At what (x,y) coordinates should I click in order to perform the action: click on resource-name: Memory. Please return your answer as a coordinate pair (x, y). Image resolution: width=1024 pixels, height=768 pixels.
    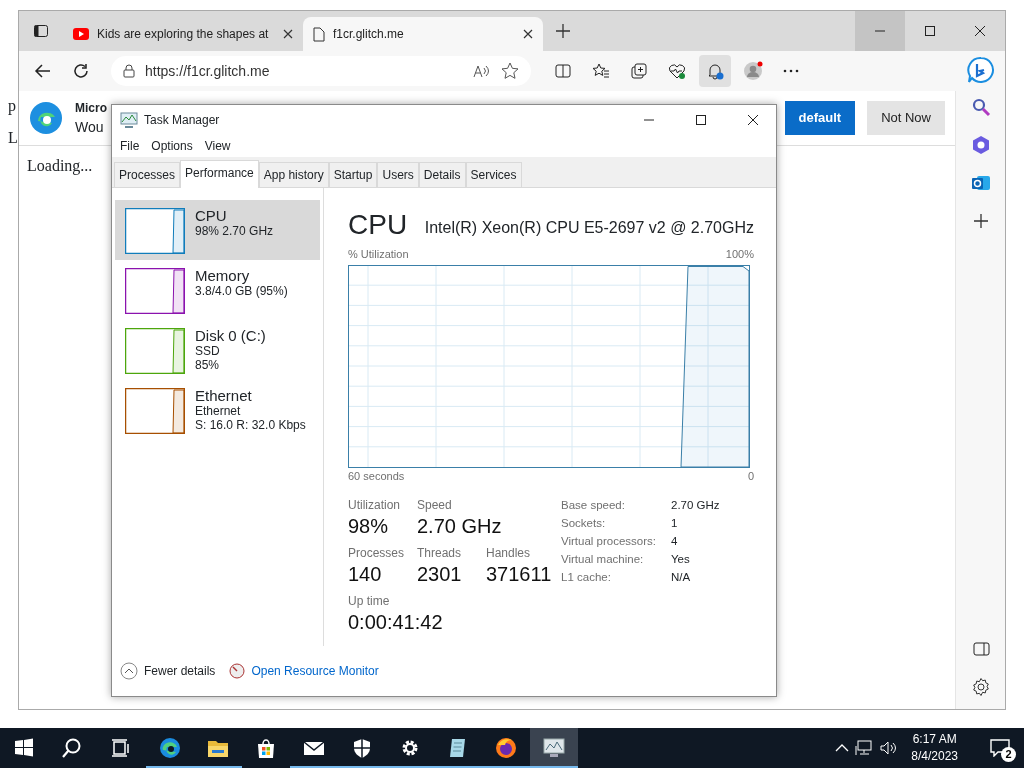
    Looking at the image, I should click on (223, 276).